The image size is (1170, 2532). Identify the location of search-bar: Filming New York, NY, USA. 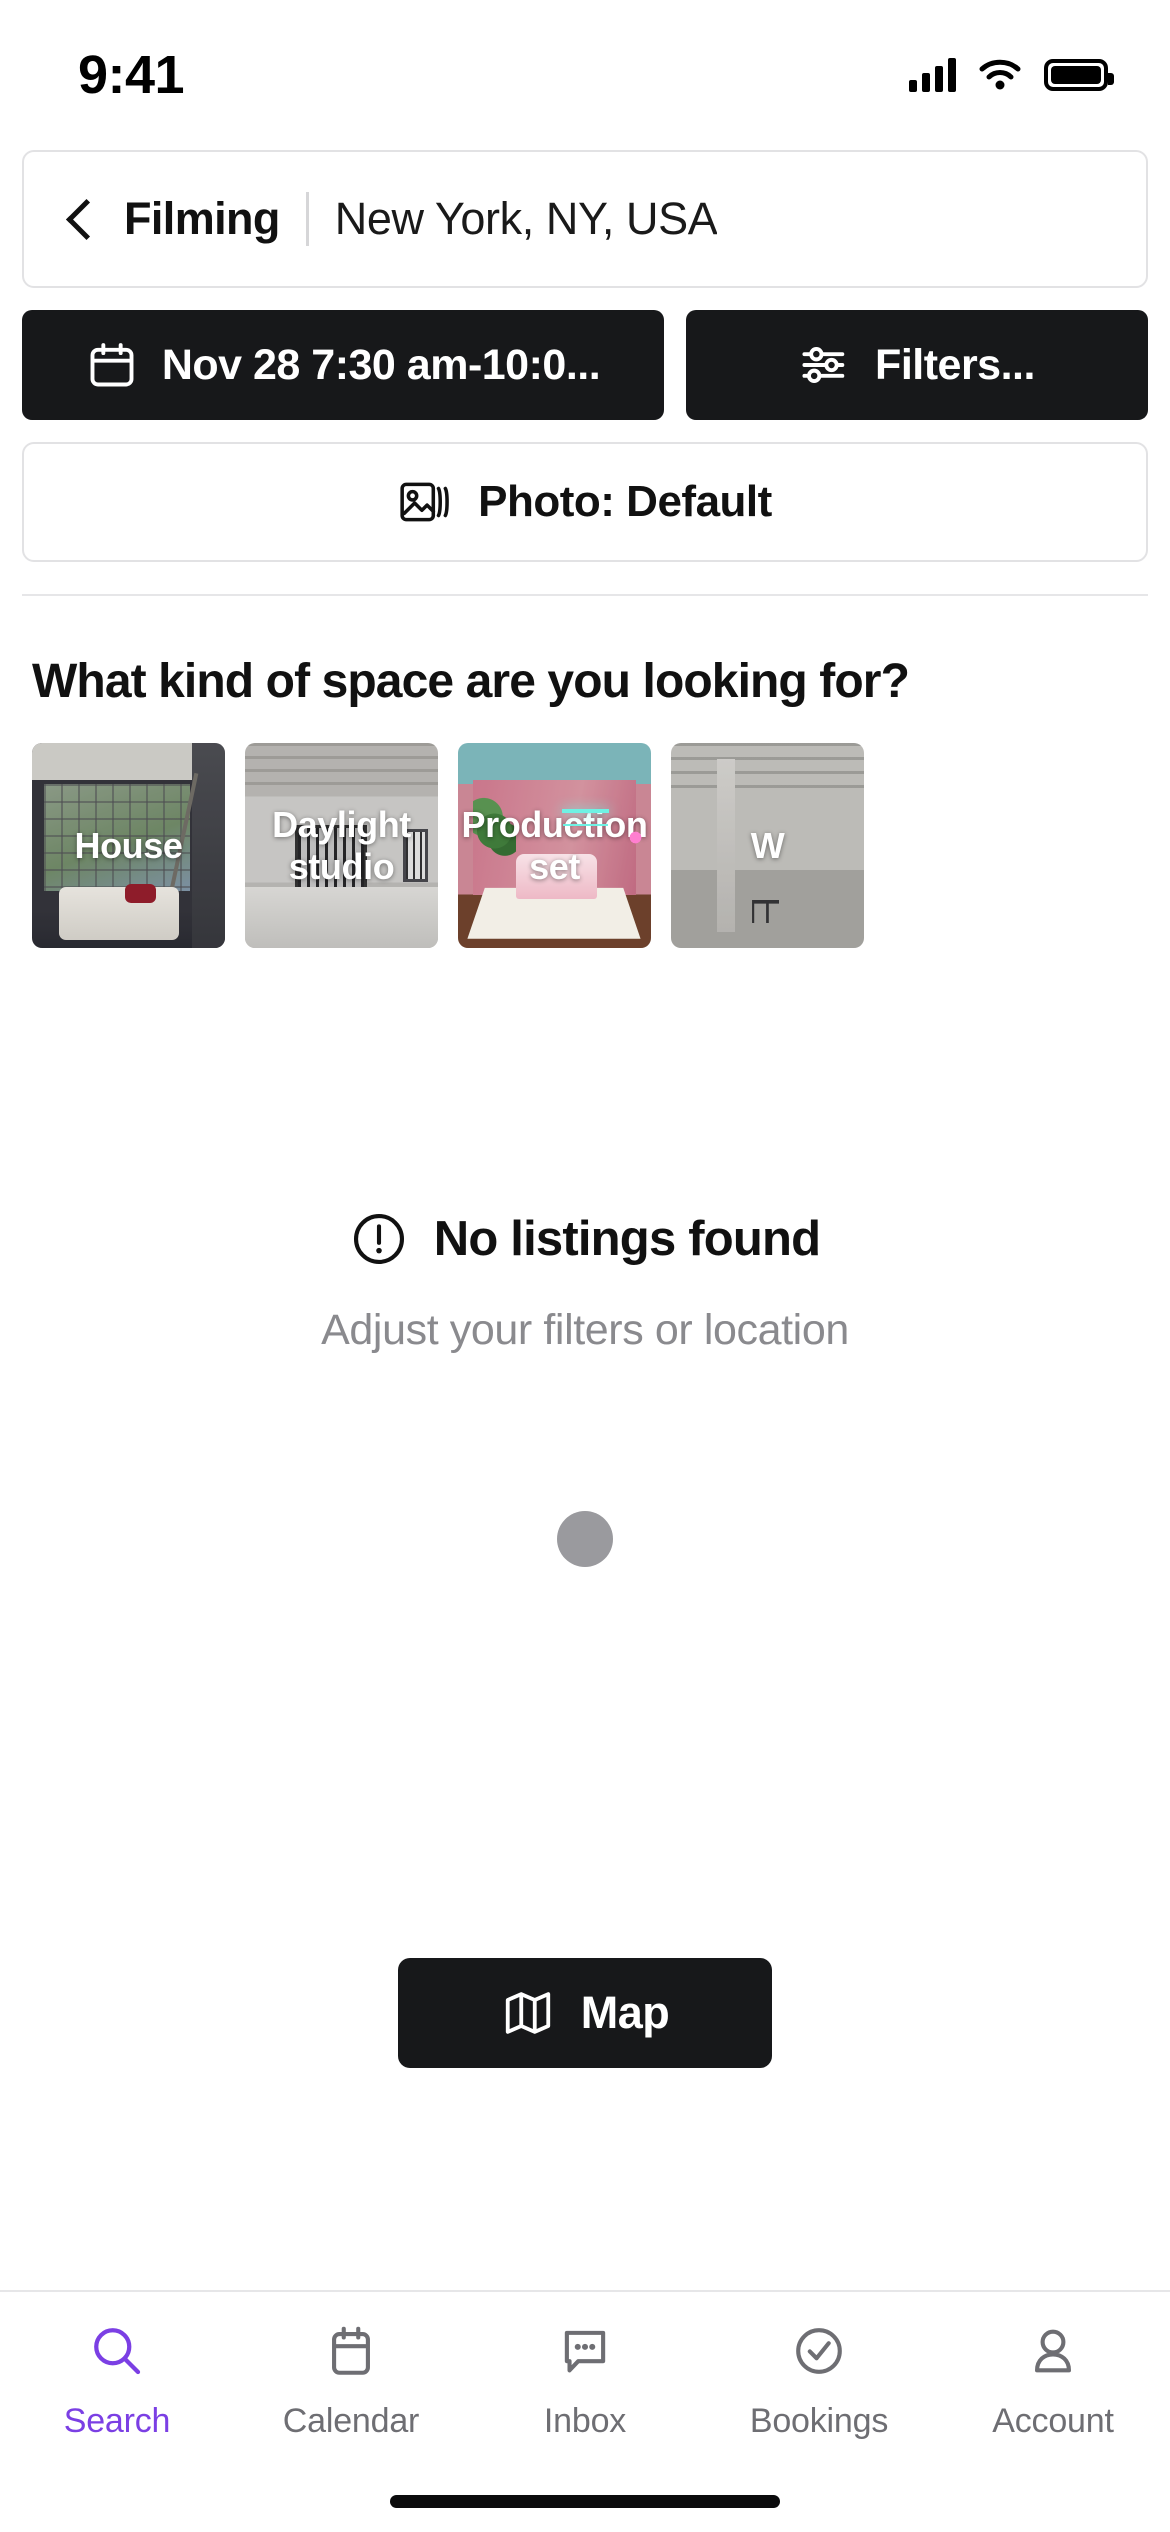
(585, 219).